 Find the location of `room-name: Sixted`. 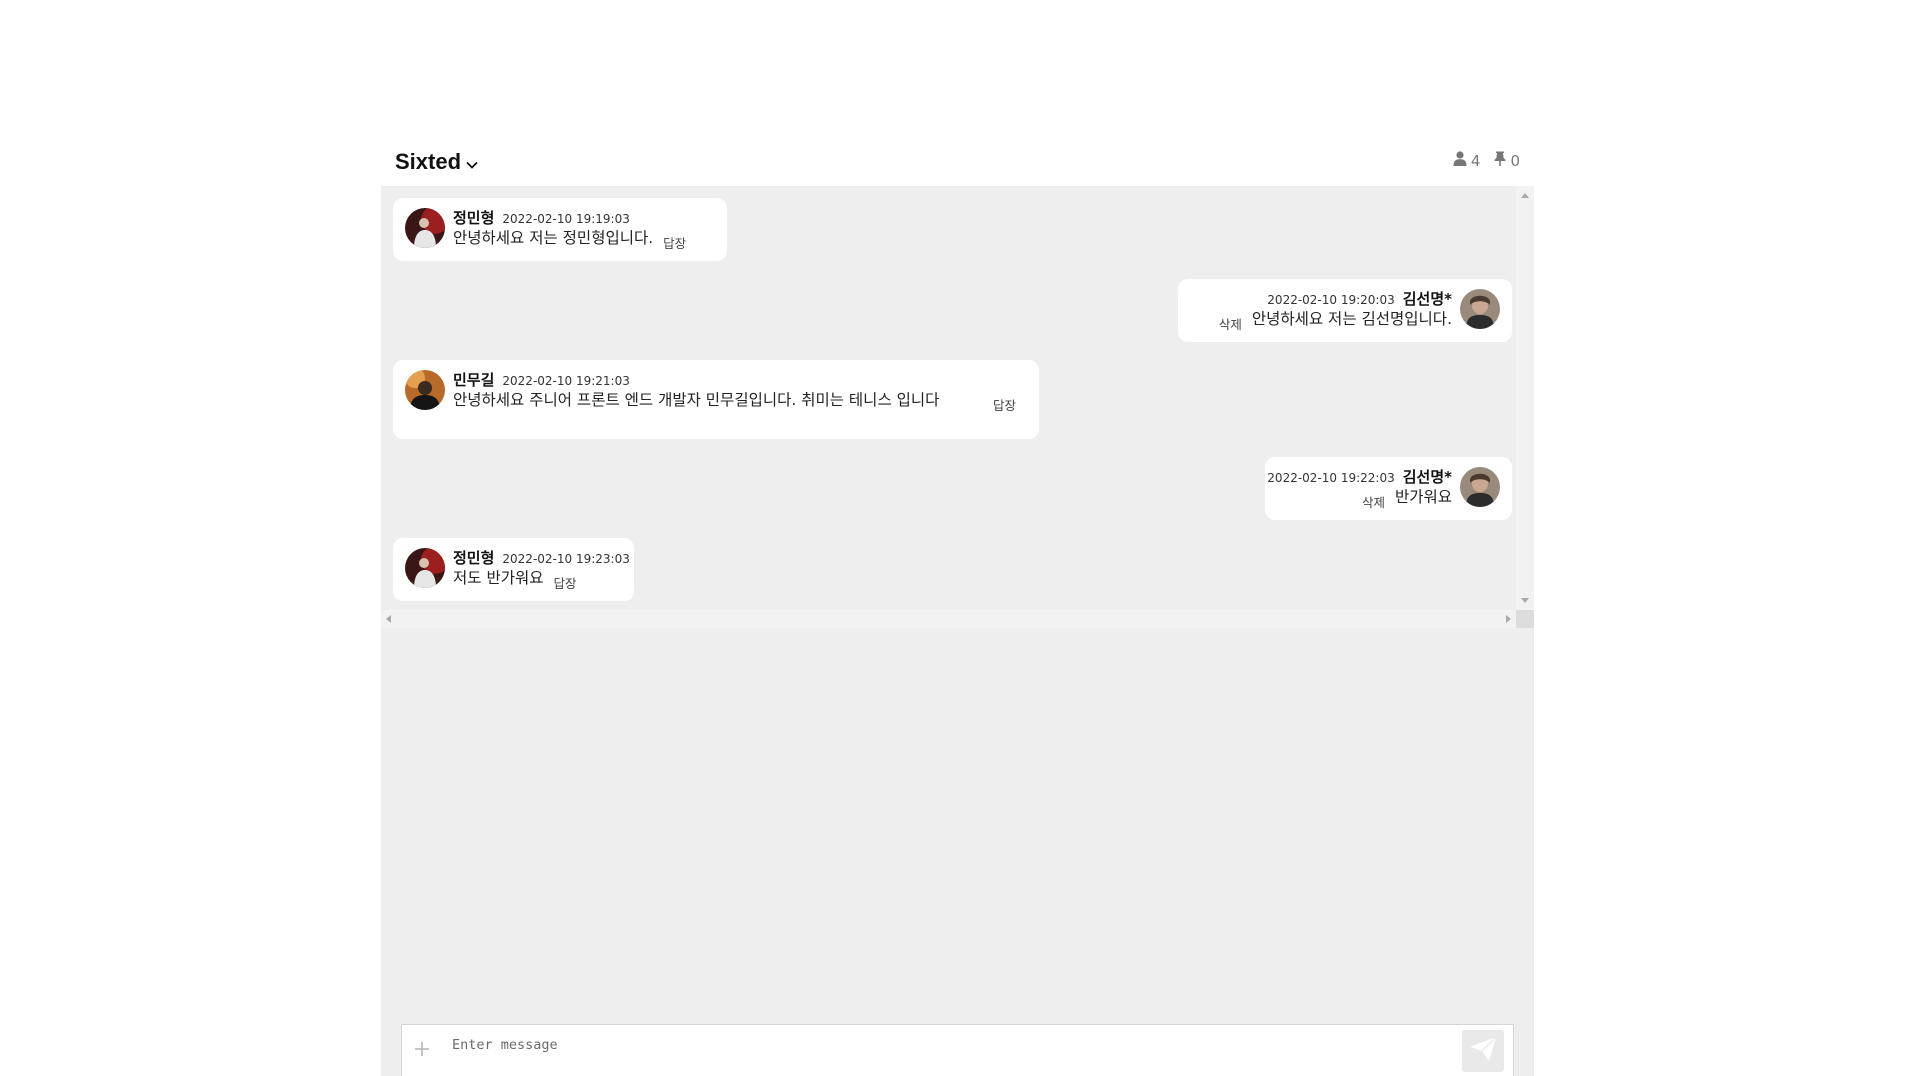

room-name: Sixted is located at coordinates (428, 161).